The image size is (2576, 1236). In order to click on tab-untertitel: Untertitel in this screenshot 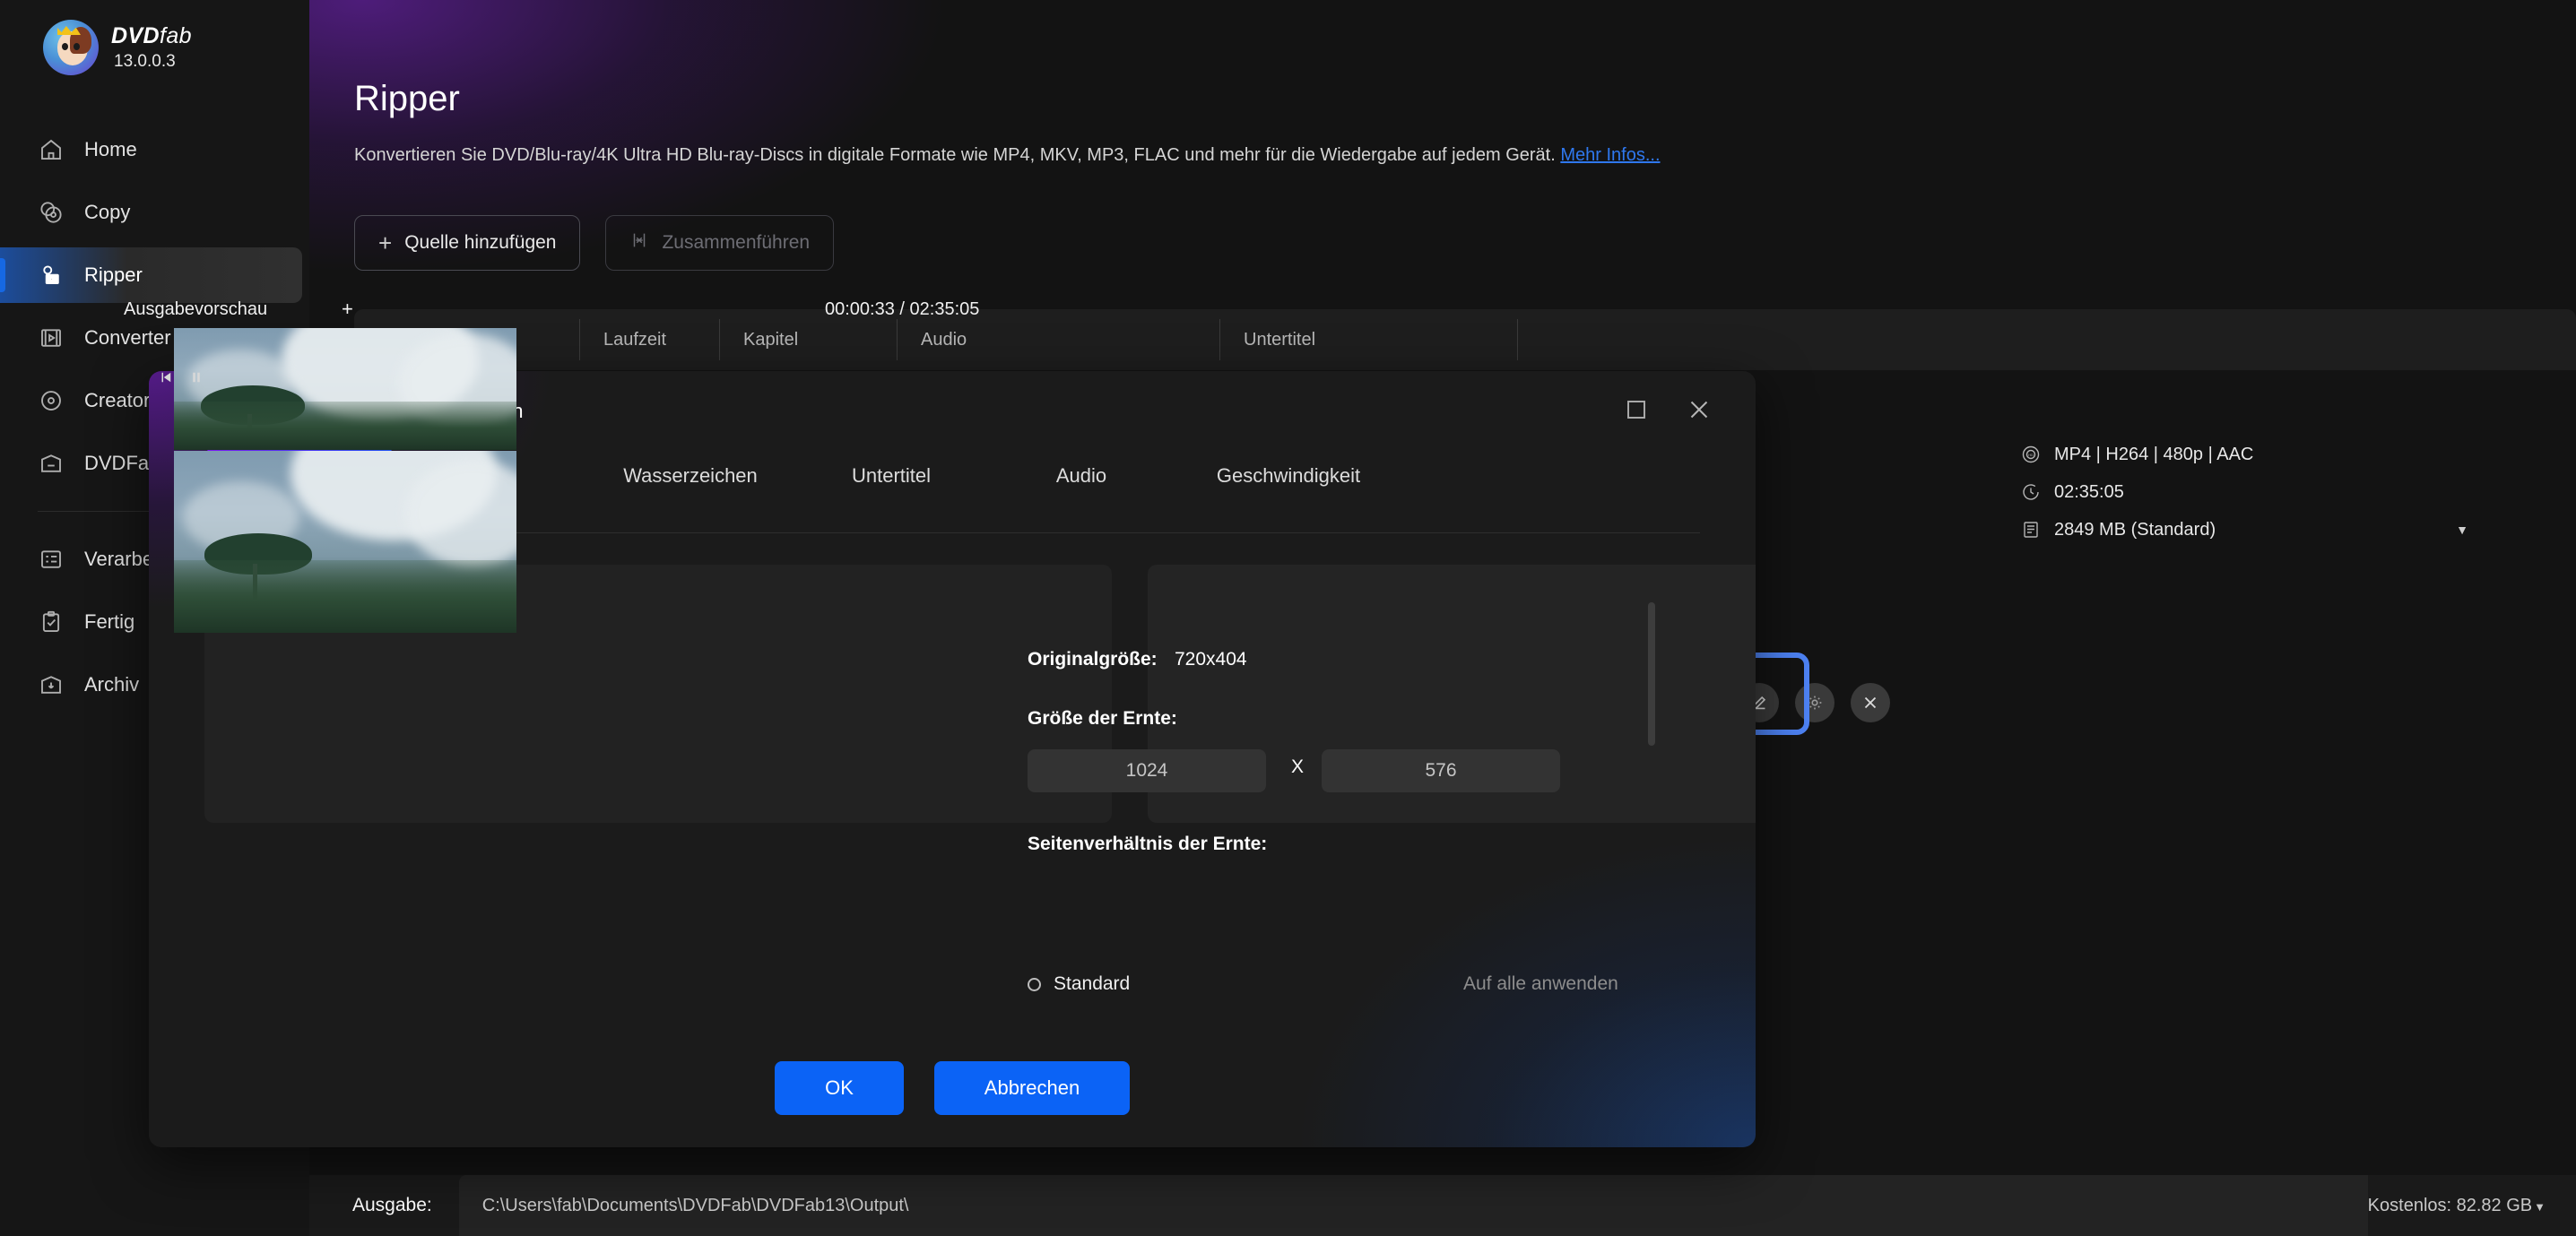, I will do `click(891, 476)`.